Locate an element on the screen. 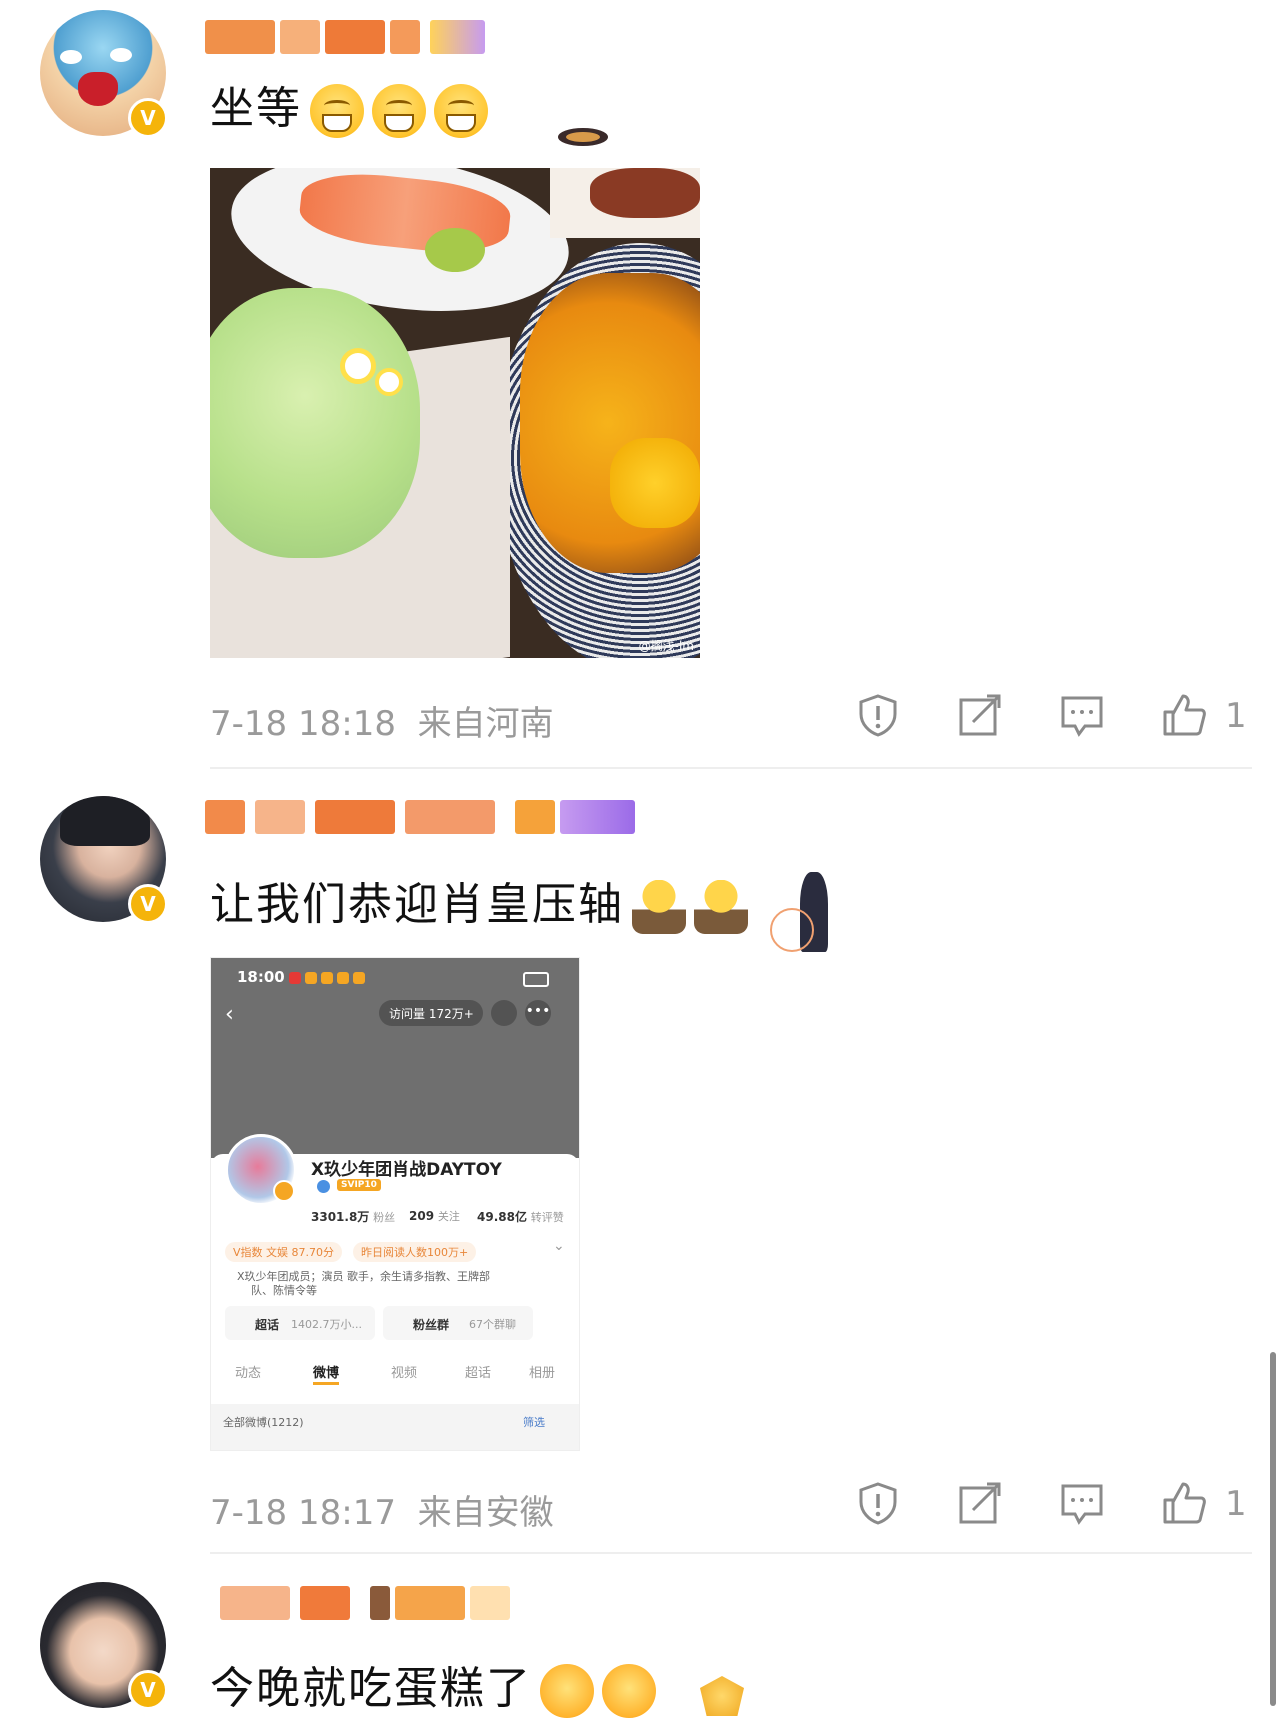  followers-num: 3301.8万 is located at coordinates (340, 1217).